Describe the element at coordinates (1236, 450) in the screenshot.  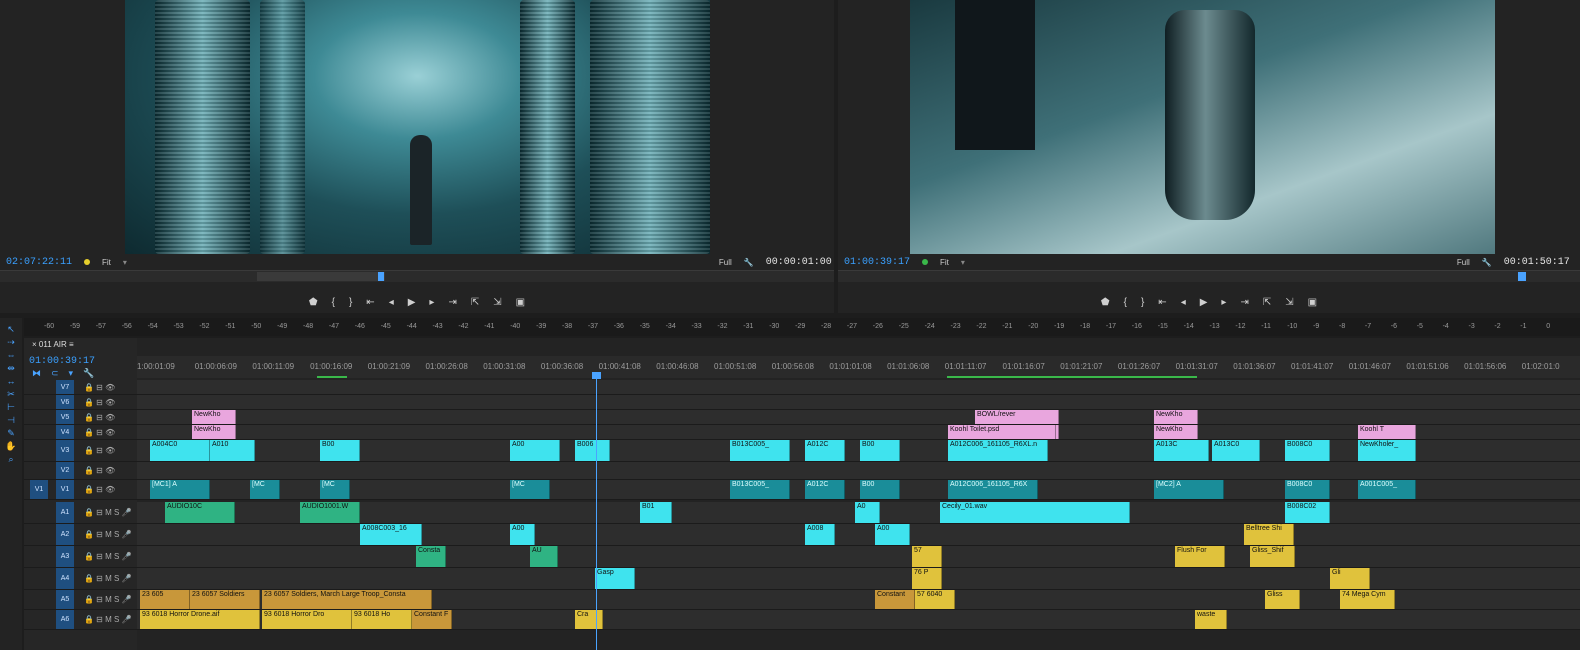
I see `clip: A013C0` at that location.